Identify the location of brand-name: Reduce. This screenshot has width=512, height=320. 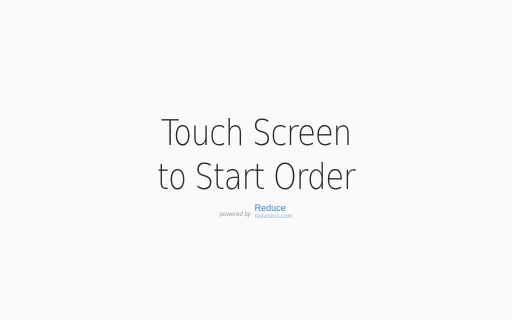
(270, 208).